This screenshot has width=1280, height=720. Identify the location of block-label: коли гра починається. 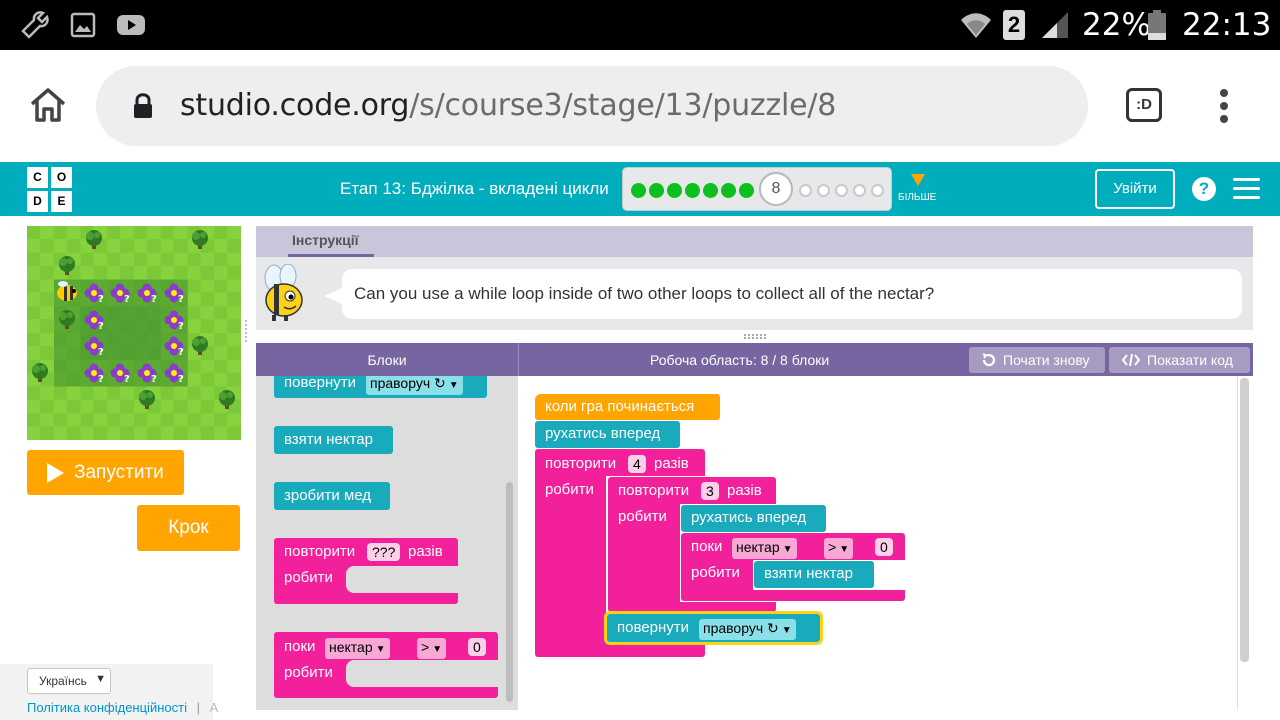
(620, 406).